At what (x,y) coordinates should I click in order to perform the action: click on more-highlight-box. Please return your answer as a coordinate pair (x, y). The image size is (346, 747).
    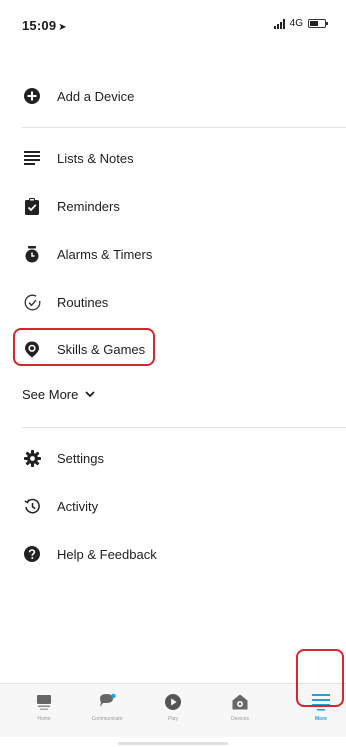
    Looking at the image, I should click on (320, 678).